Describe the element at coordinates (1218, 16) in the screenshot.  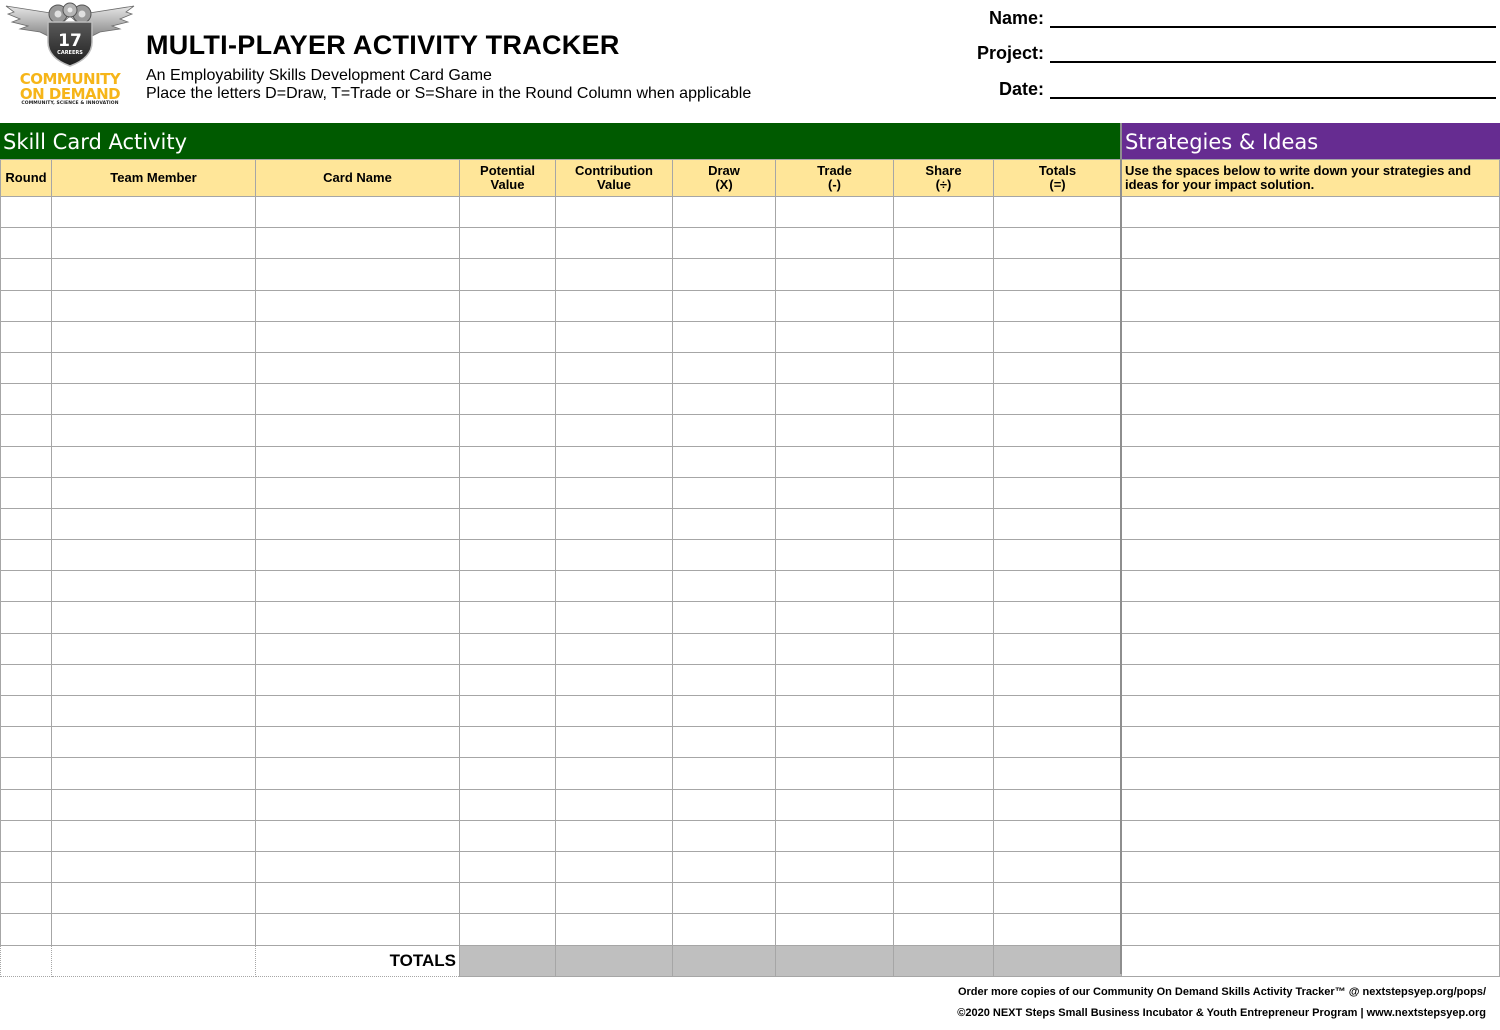
I see `name-field: Name:` at that location.